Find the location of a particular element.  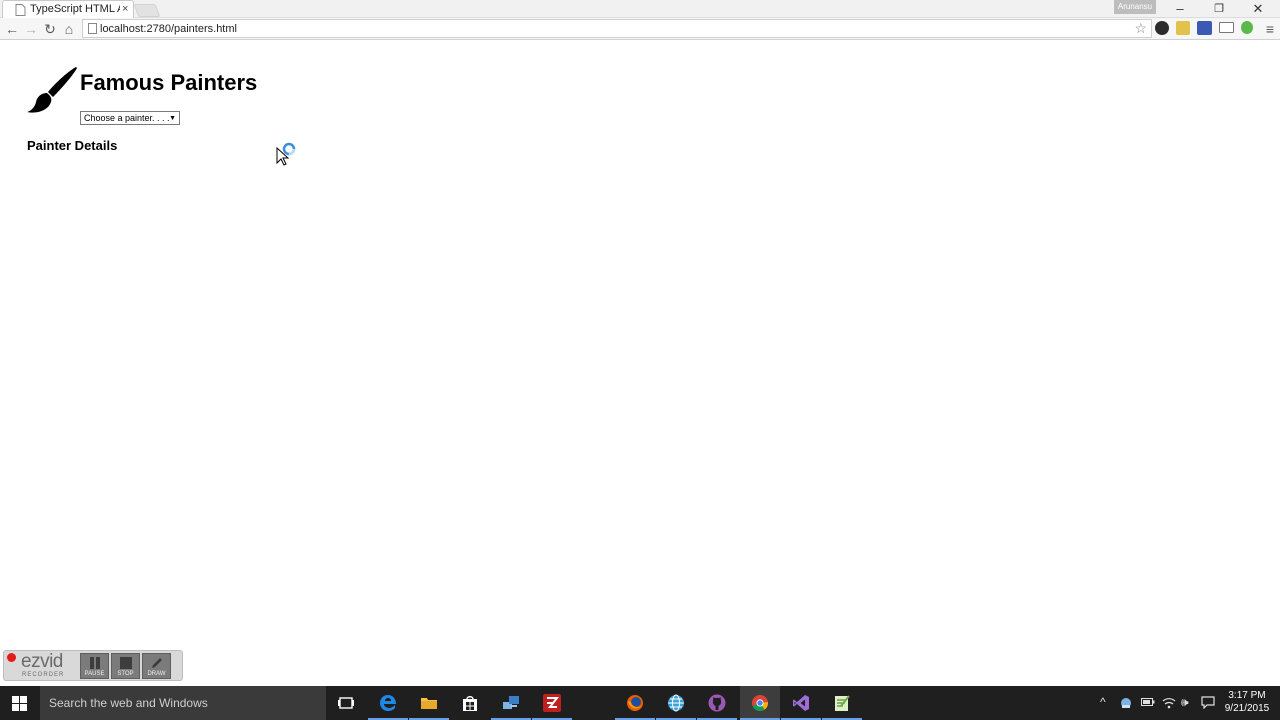

taskbar-visual-studio is located at coordinates (801, 703).